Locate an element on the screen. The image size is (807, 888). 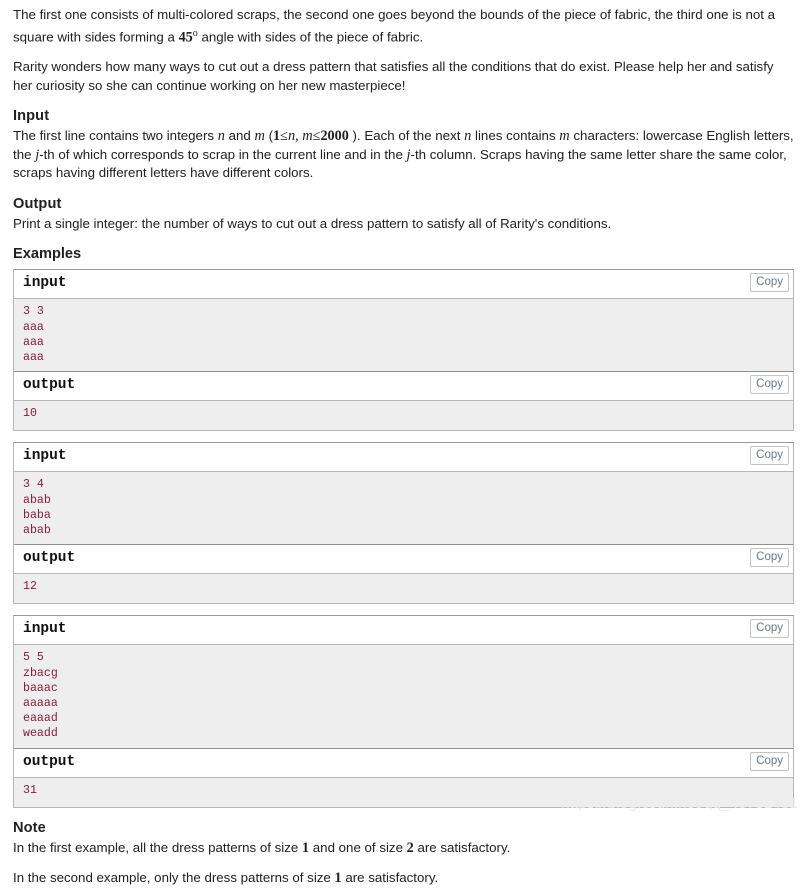
var-m: m is located at coordinates (259, 136).